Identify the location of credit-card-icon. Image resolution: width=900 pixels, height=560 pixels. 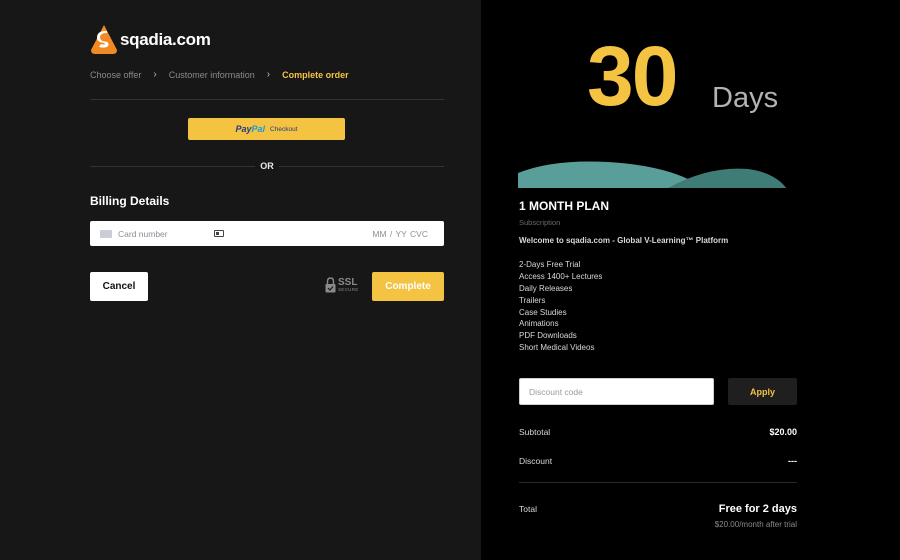
(106, 233).